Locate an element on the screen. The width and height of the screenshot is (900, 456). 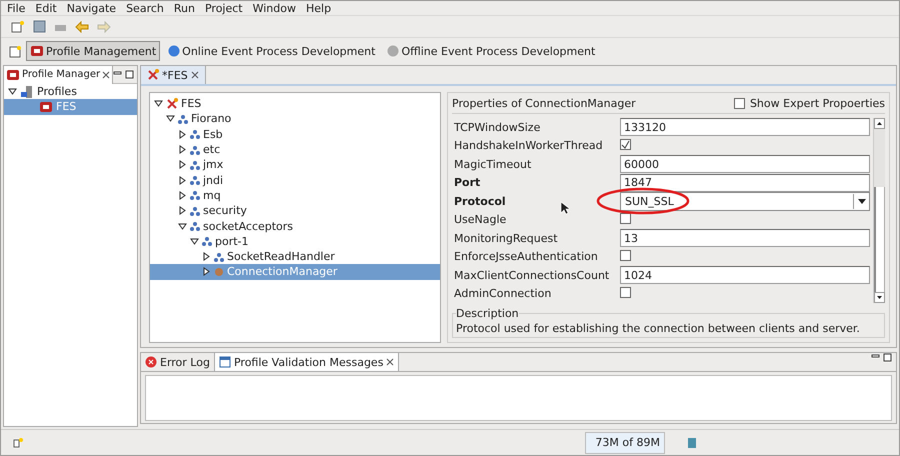
expanded-arrow-icon is located at coordinates (12, 91).